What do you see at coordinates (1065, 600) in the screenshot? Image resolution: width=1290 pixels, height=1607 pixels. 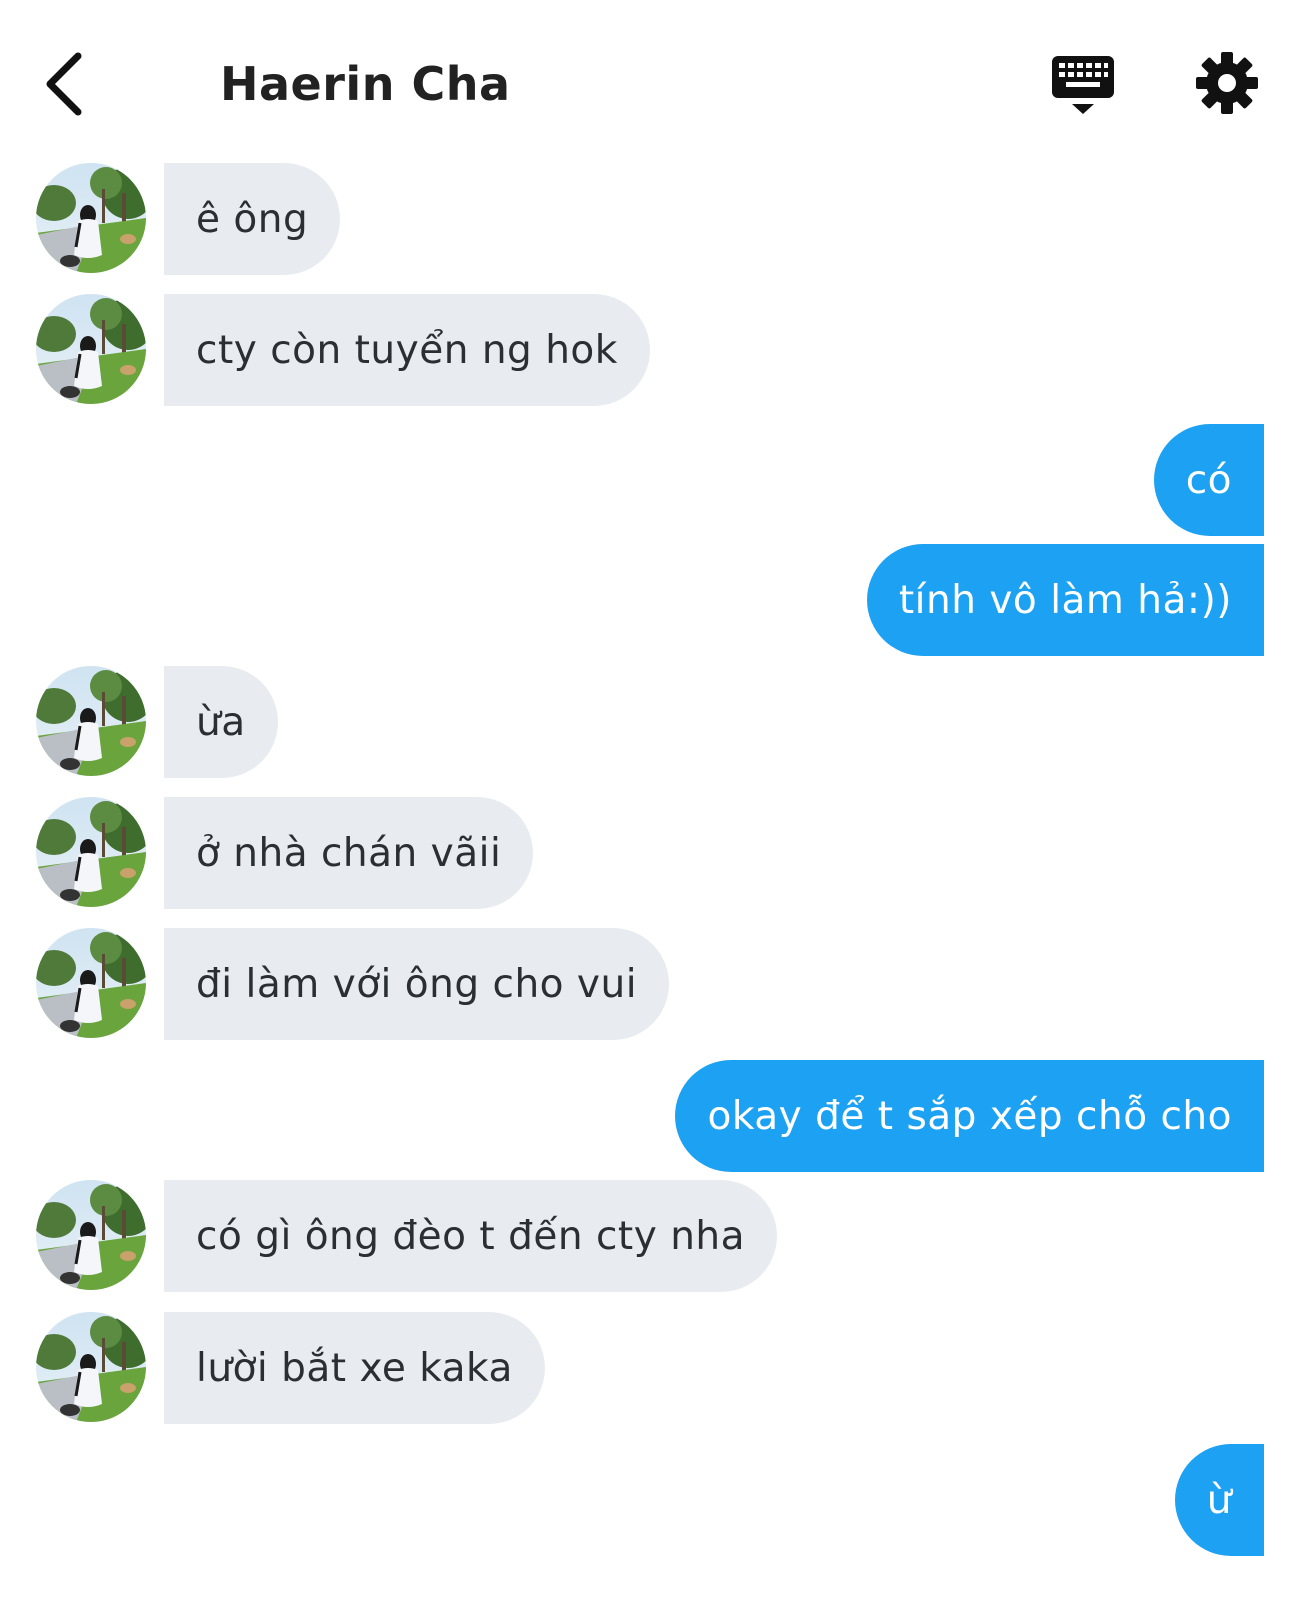 I see `outgoing-message-bubble: tính vô làm hả:))` at bounding box center [1065, 600].